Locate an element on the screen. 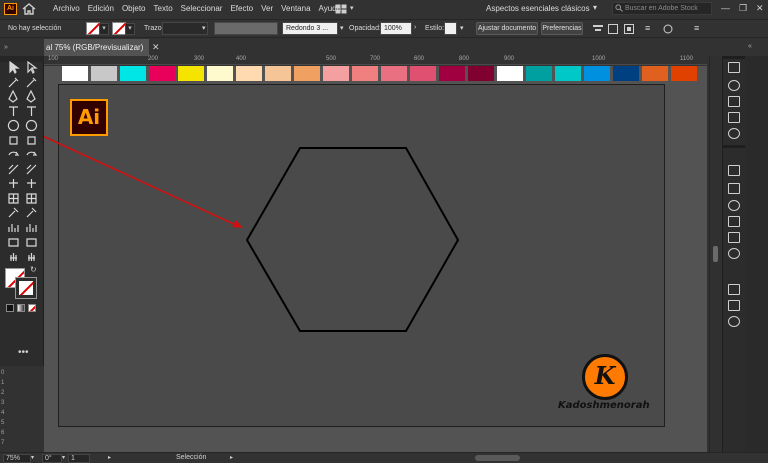 The width and height of the screenshot is (768, 463). menu-edicion: Edición is located at coordinates (101, 8).